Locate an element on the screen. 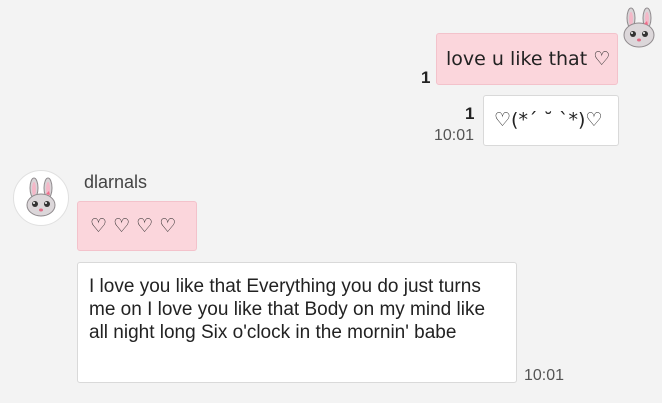 Image resolution: width=662 pixels, height=403 pixels. message-text: love u like that ♡ is located at coordinates (528, 59).